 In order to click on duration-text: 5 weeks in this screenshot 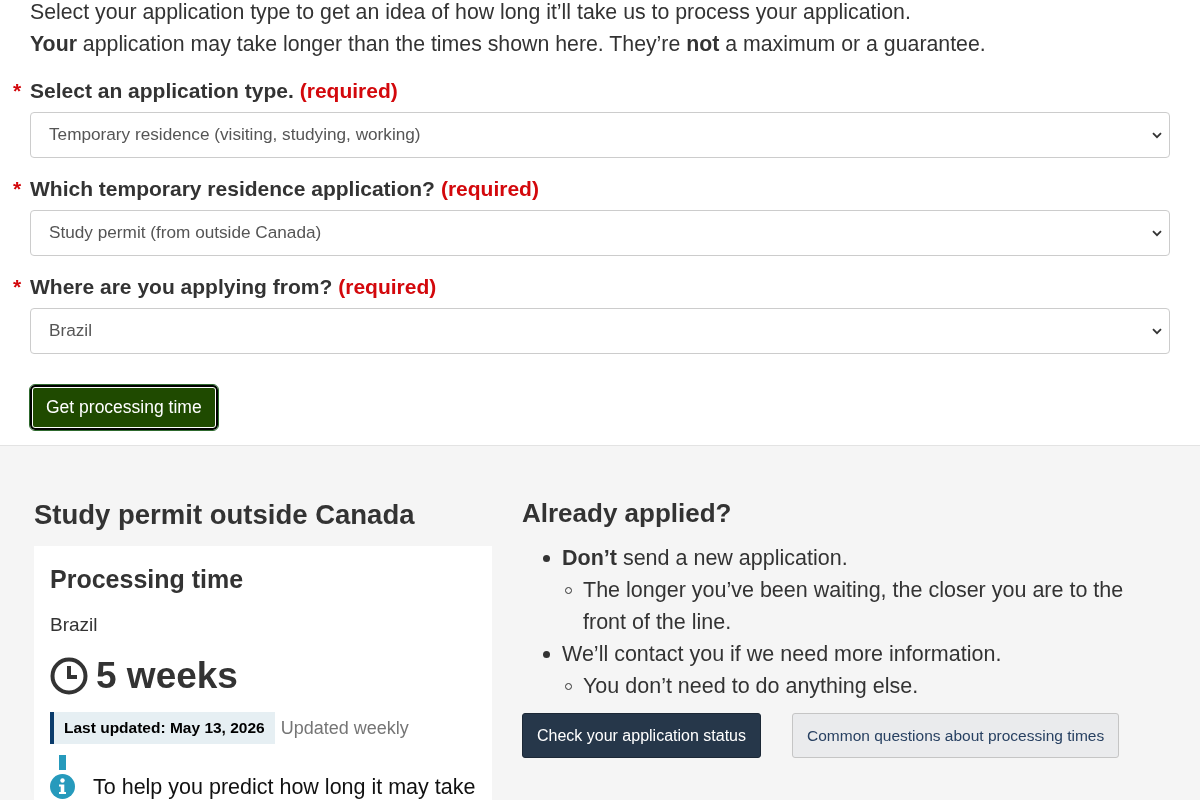, I will do `click(167, 676)`.